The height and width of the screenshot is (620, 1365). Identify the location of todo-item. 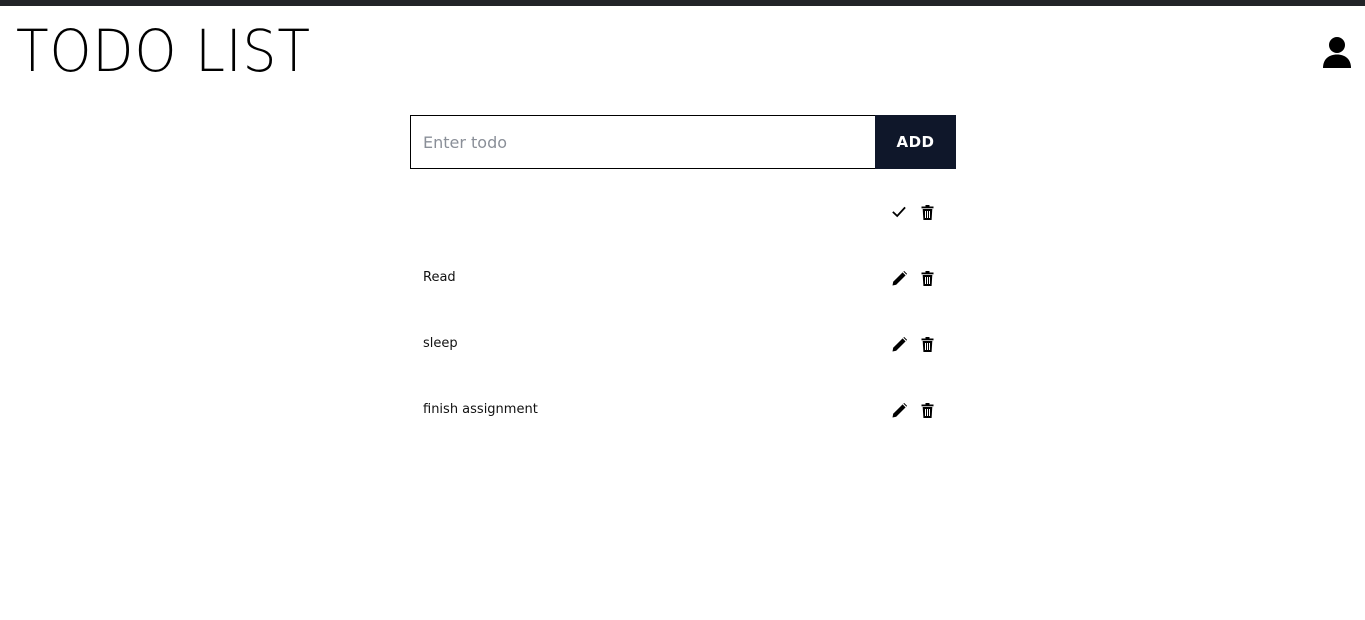
(683, 212).